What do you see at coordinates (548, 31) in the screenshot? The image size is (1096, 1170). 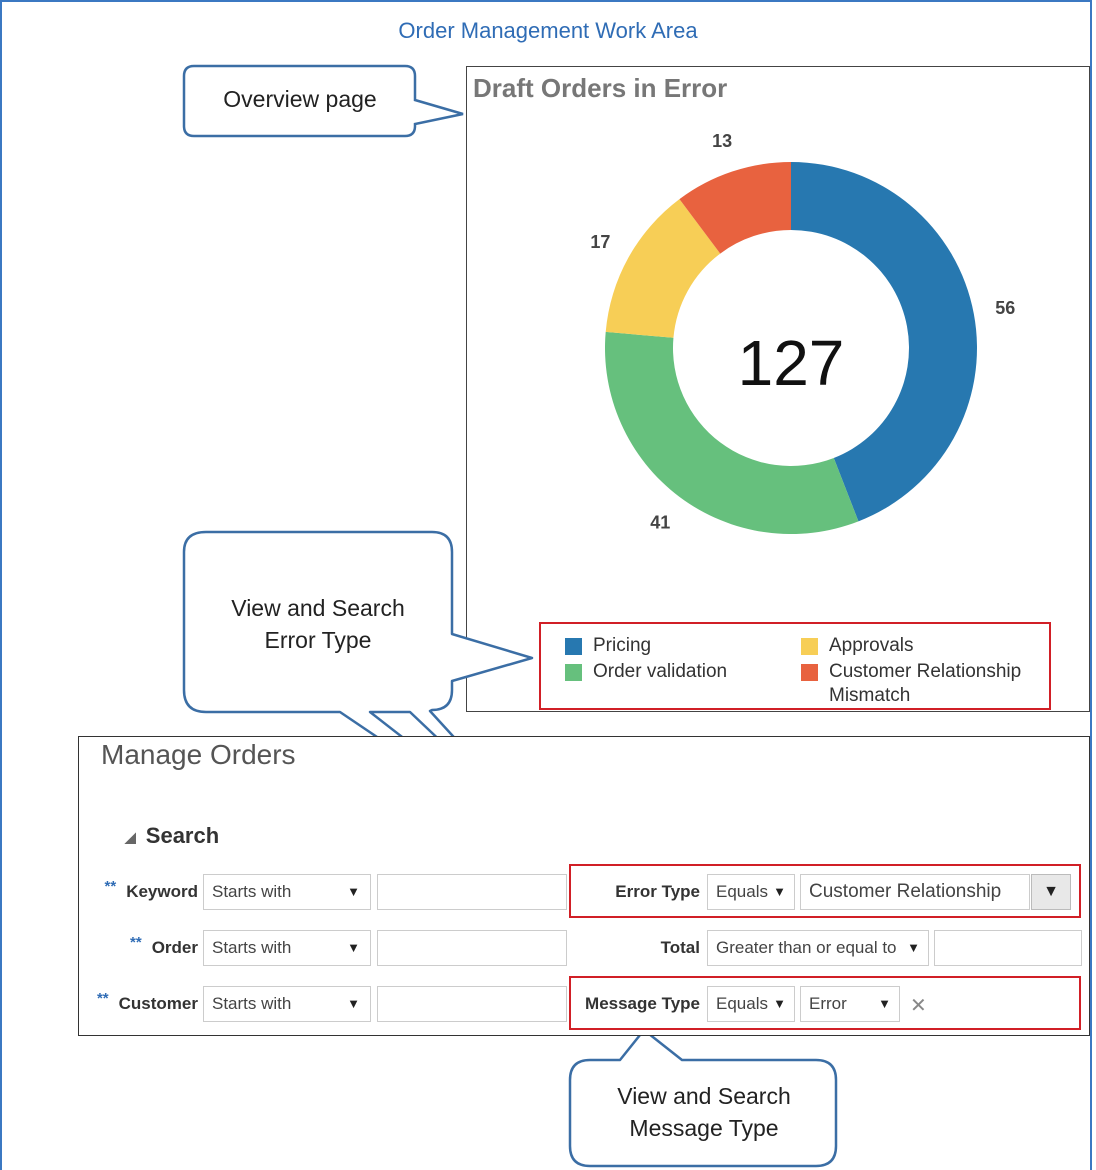 I see `page-title: Order Management Work Area` at bounding box center [548, 31].